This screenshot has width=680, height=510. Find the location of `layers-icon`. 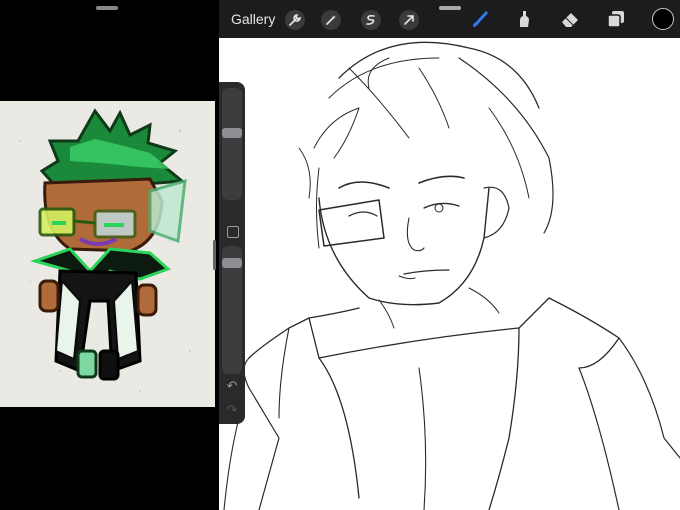

layers-icon is located at coordinates (616, 19).